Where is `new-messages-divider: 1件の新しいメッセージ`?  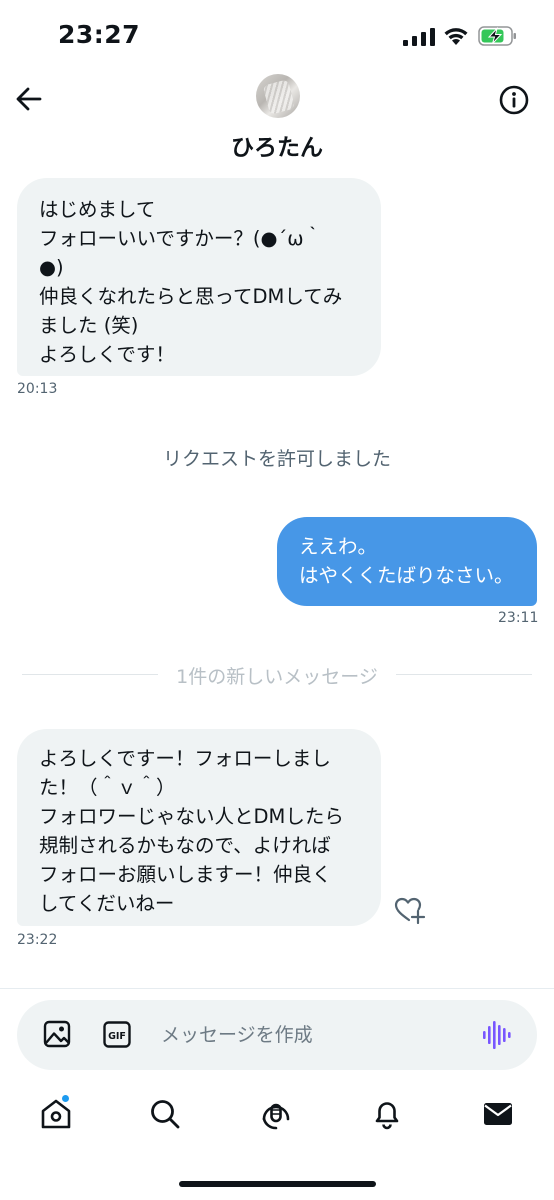
new-messages-divider: 1件の新しいメッセージ is located at coordinates (277, 675).